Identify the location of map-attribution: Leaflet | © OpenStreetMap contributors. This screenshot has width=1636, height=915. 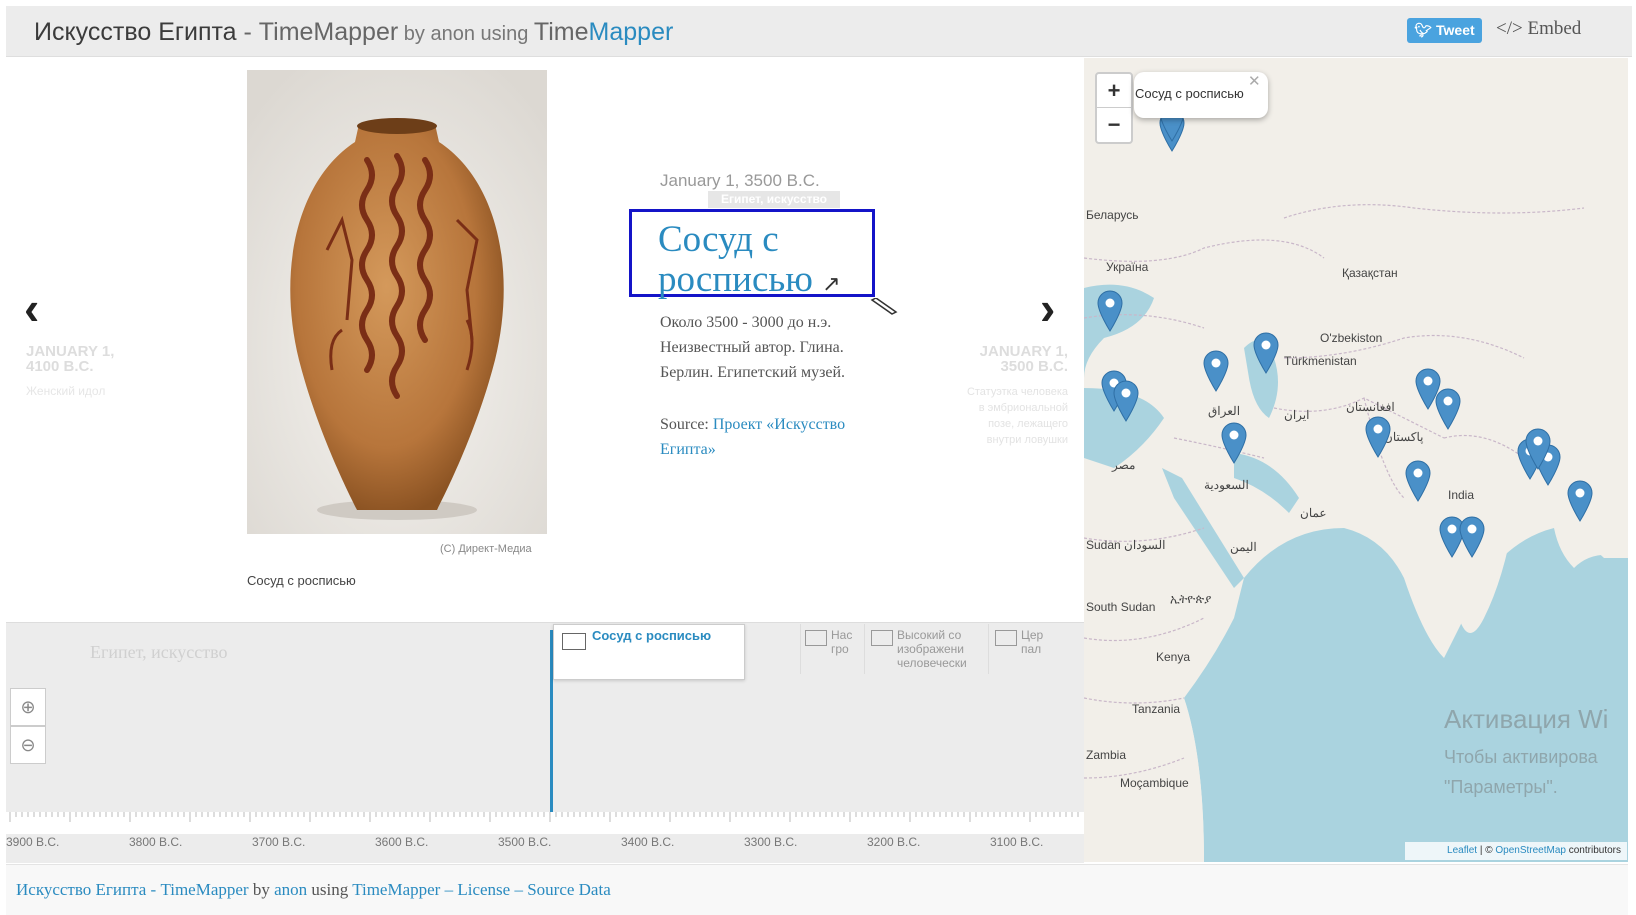
(1516, 851).